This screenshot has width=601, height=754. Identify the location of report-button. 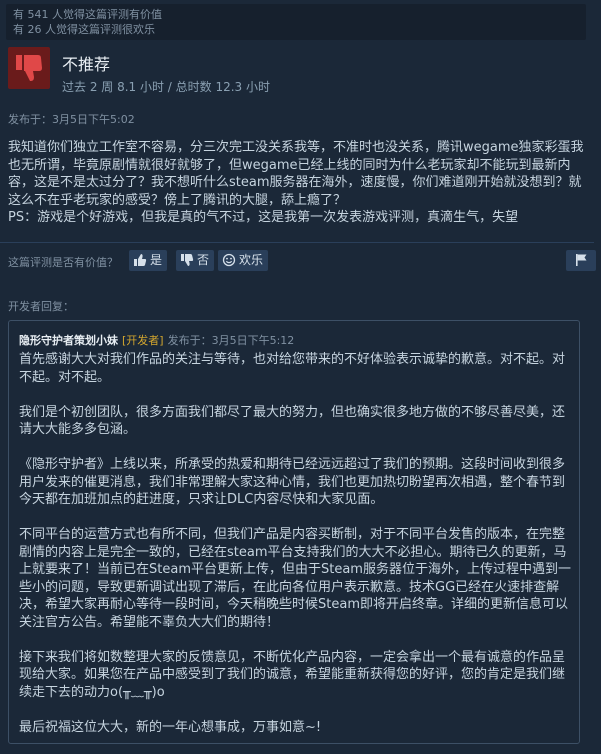
(581, 260).